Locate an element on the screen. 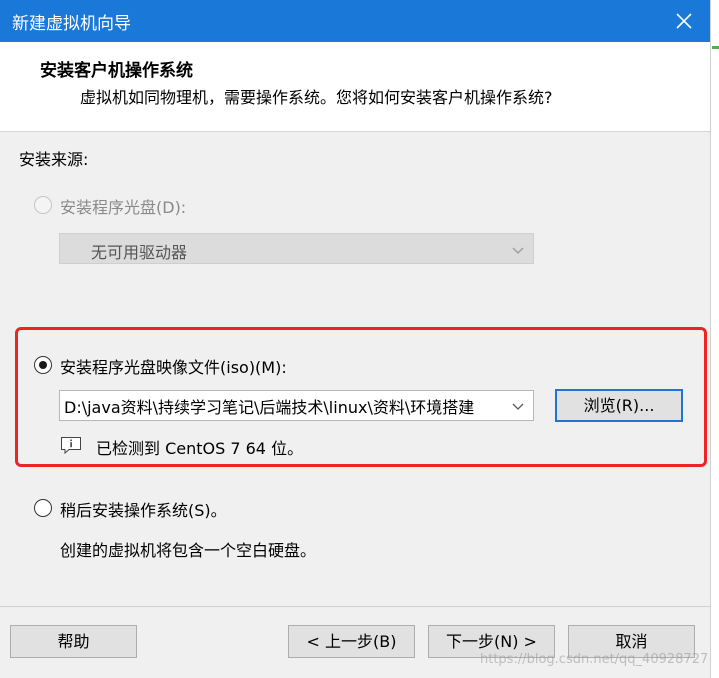 The image size is (719, 678). source-label: 安装来源: is located at coordinates (54, 159).